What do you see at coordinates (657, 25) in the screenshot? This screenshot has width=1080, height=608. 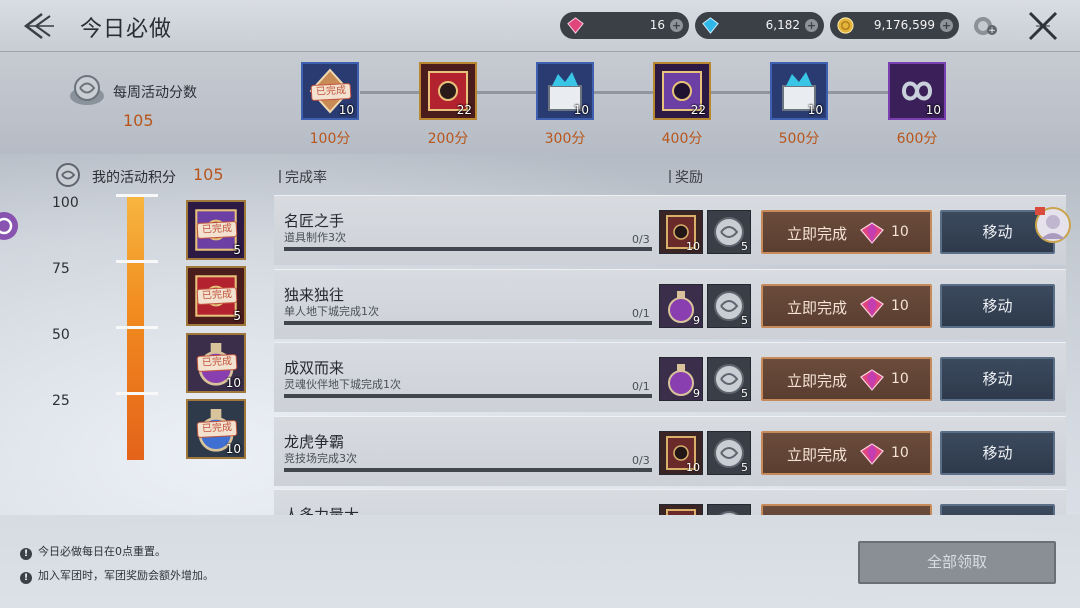 I see `currency-value: 16` at bounding box center [657, 25].